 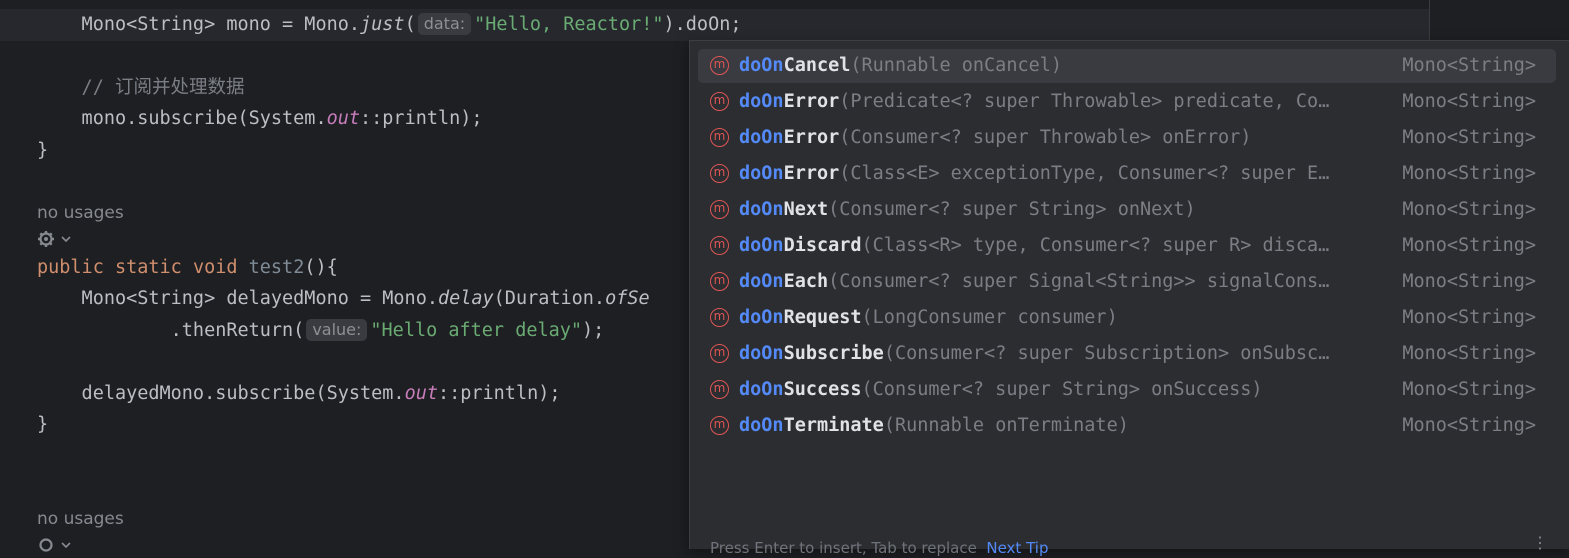 What do you see at coordinates (1062, 389) in the screenshot?
I see `method-signature: (Consumer<? super String> onSuccess)` at bounding box center [1062, 389].